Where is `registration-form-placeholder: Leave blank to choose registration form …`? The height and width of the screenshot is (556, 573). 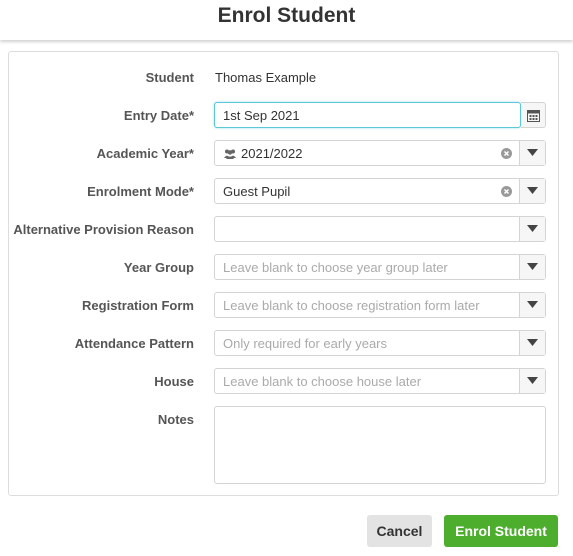 registration-form-placeholder: Leave blank to choose registration form … is located at coordinates (351, 305).